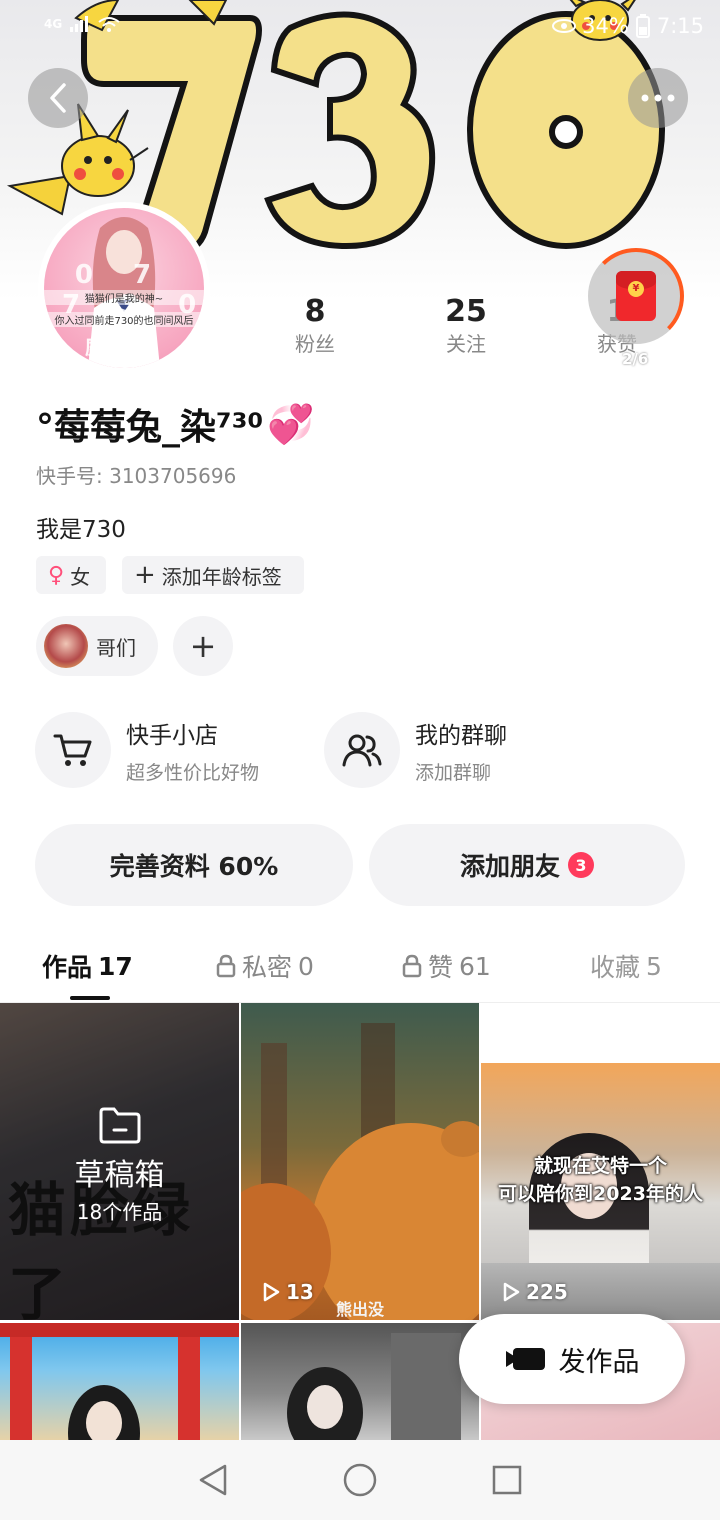 The image size is (720, 1520). What do you see at coordinates (525, 1359) in the screenshot?
I see `video-camera-icon` at bounding box center [525, 1359].